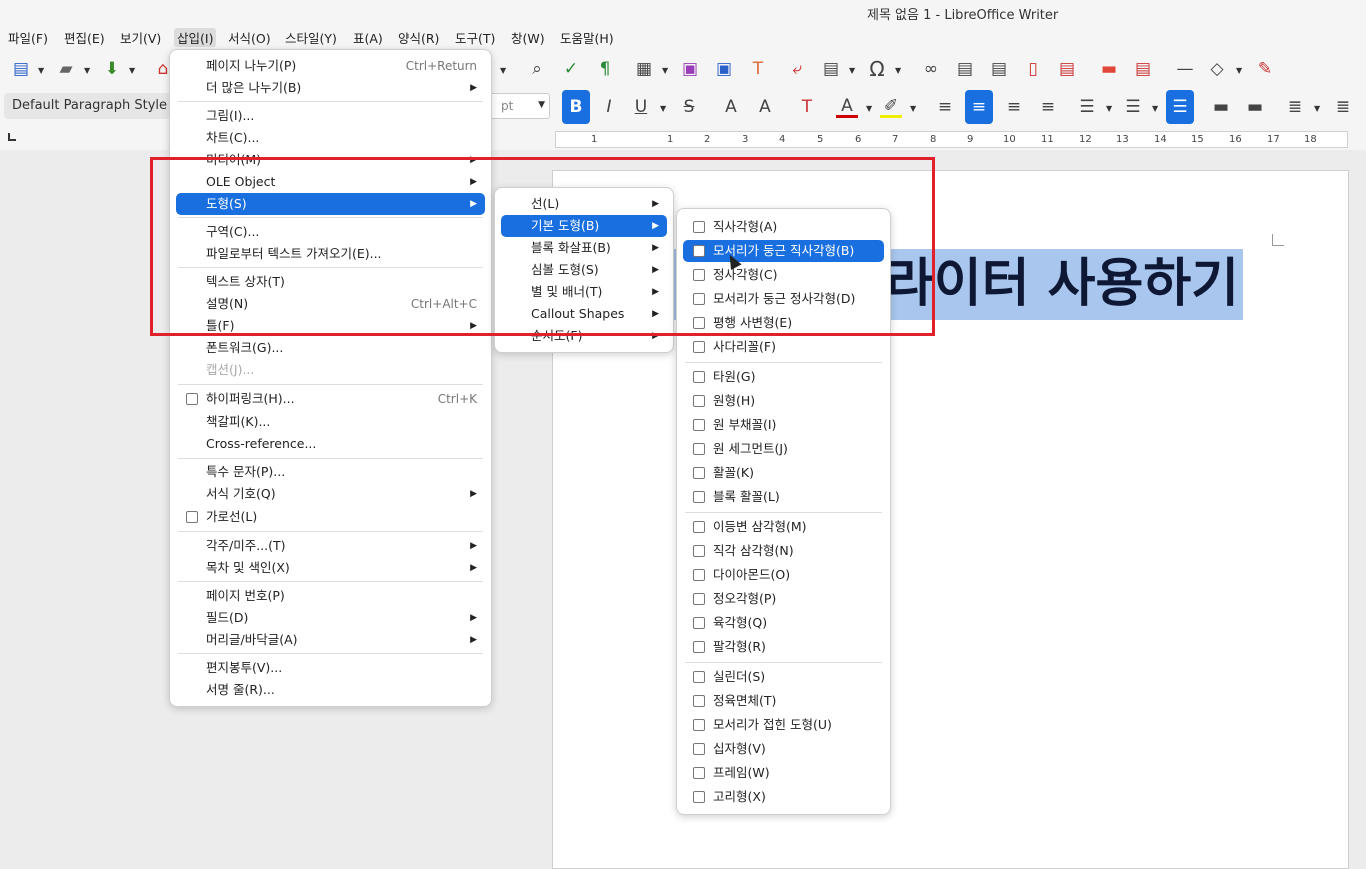 This screenshot has width=1366, height=869. What do you see at coordinates (66, 69) in the screenshot?
I see `open-folder-icon: ▰` at bounding box center [66, 69].